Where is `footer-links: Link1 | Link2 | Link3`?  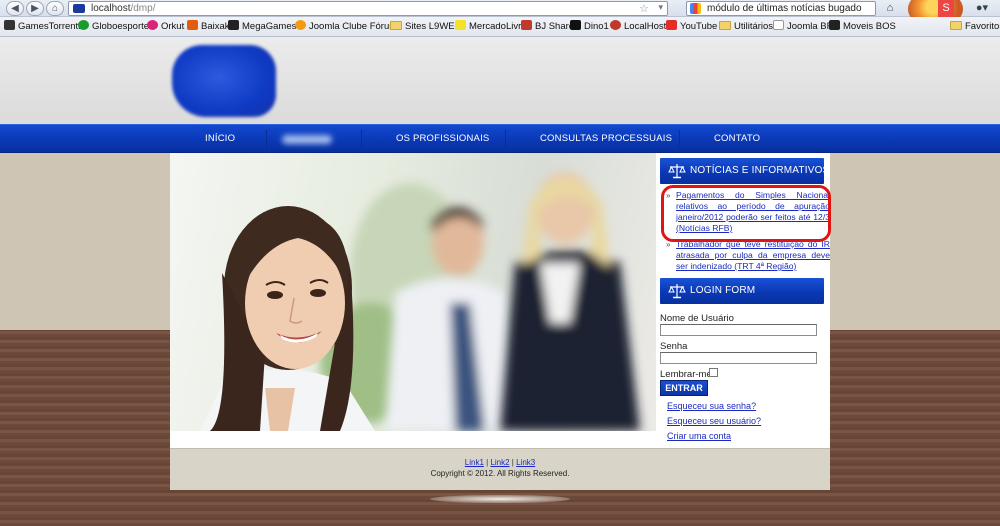 footer-links: Link1 | Link2 | Link3 is located at coordinates (500, 462).